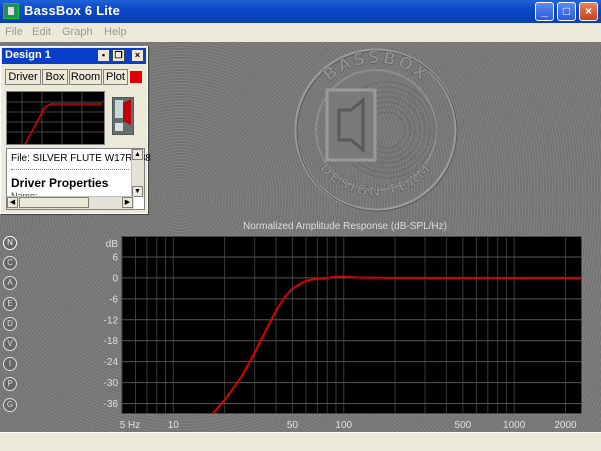  What do you see at coordinates (115, 278) in the screenshot?
I see `y-tick-label: 0` at bounding box center [115, 278].